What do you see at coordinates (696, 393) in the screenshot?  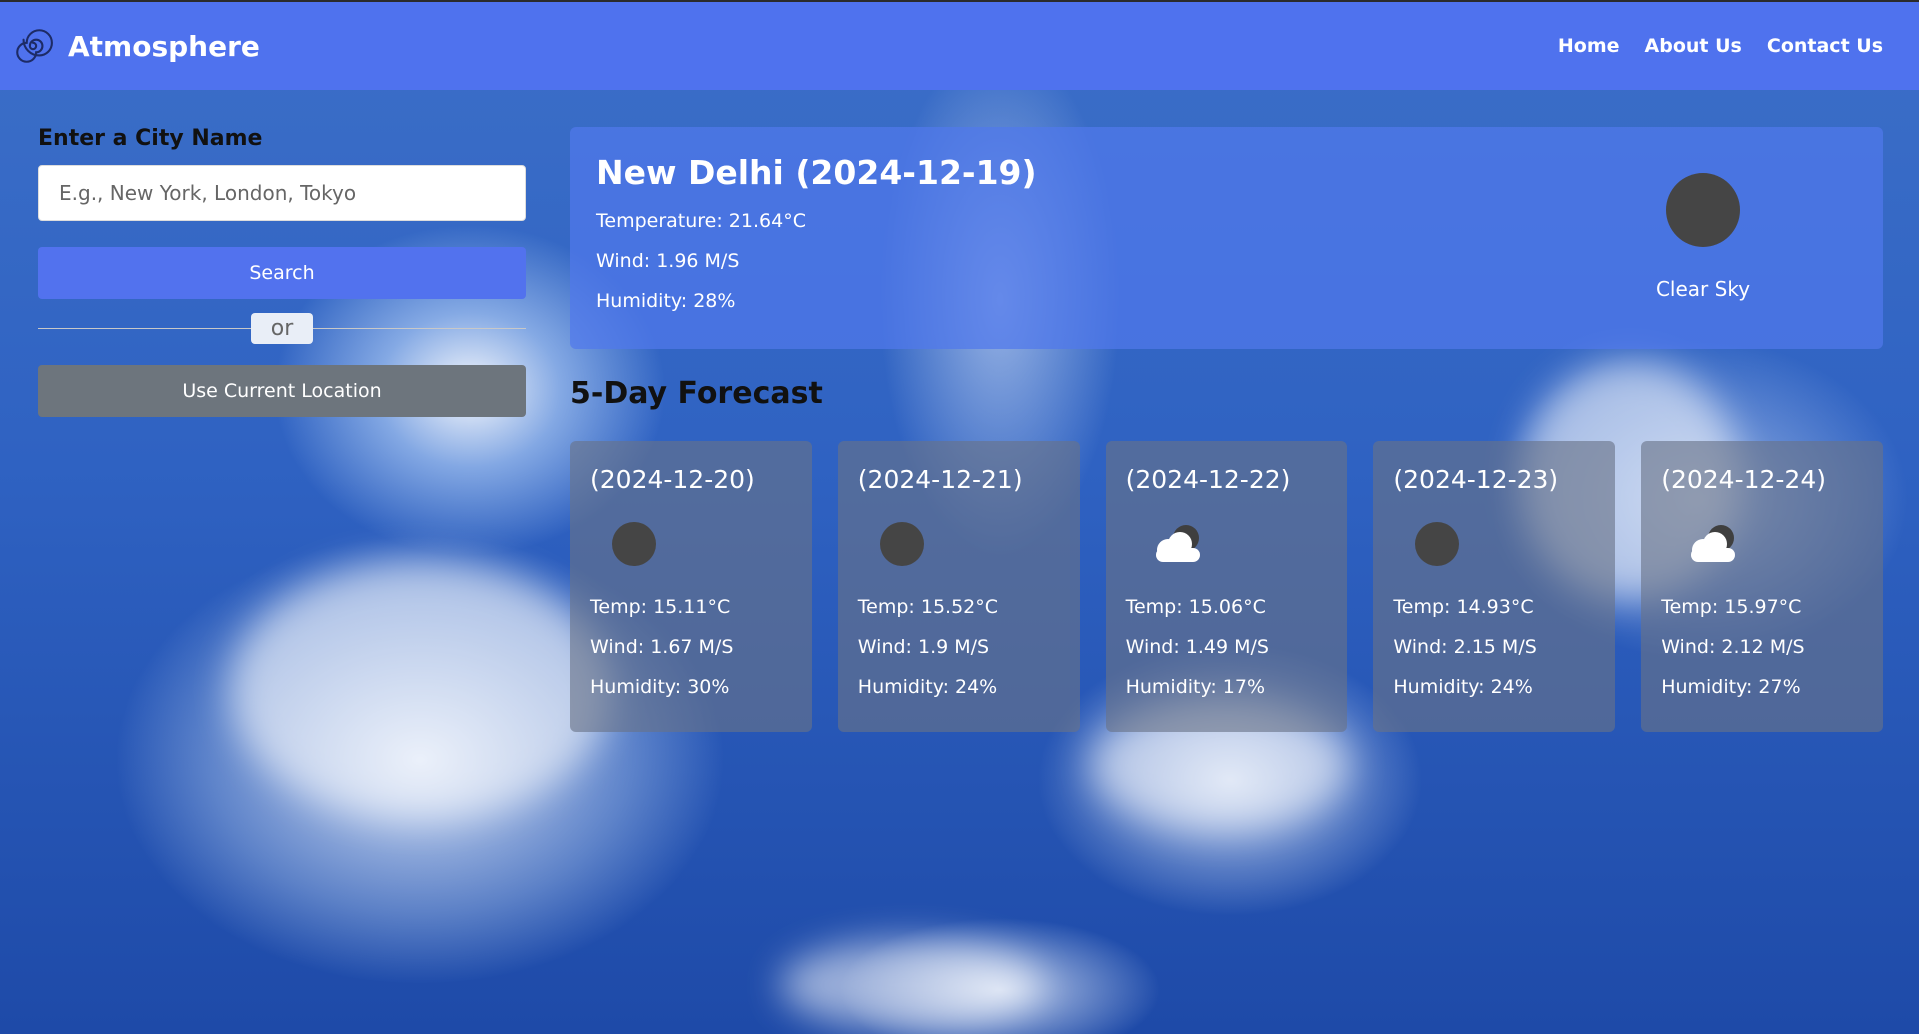 I see `forecast-title: 5-Day Forecast` at bounding box center [696, 393].